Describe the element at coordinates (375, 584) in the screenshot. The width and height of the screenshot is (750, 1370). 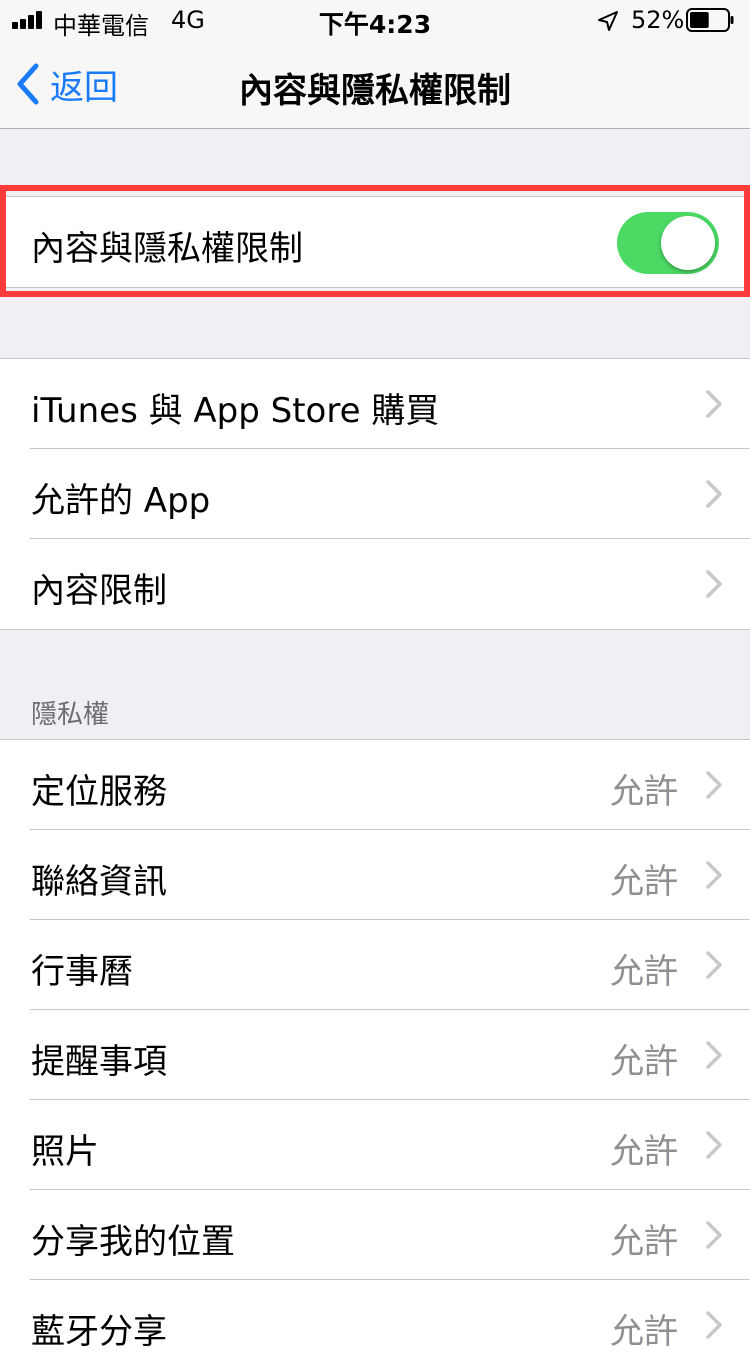
I see `list-item-content-restrictions: 內容限制` at that location.